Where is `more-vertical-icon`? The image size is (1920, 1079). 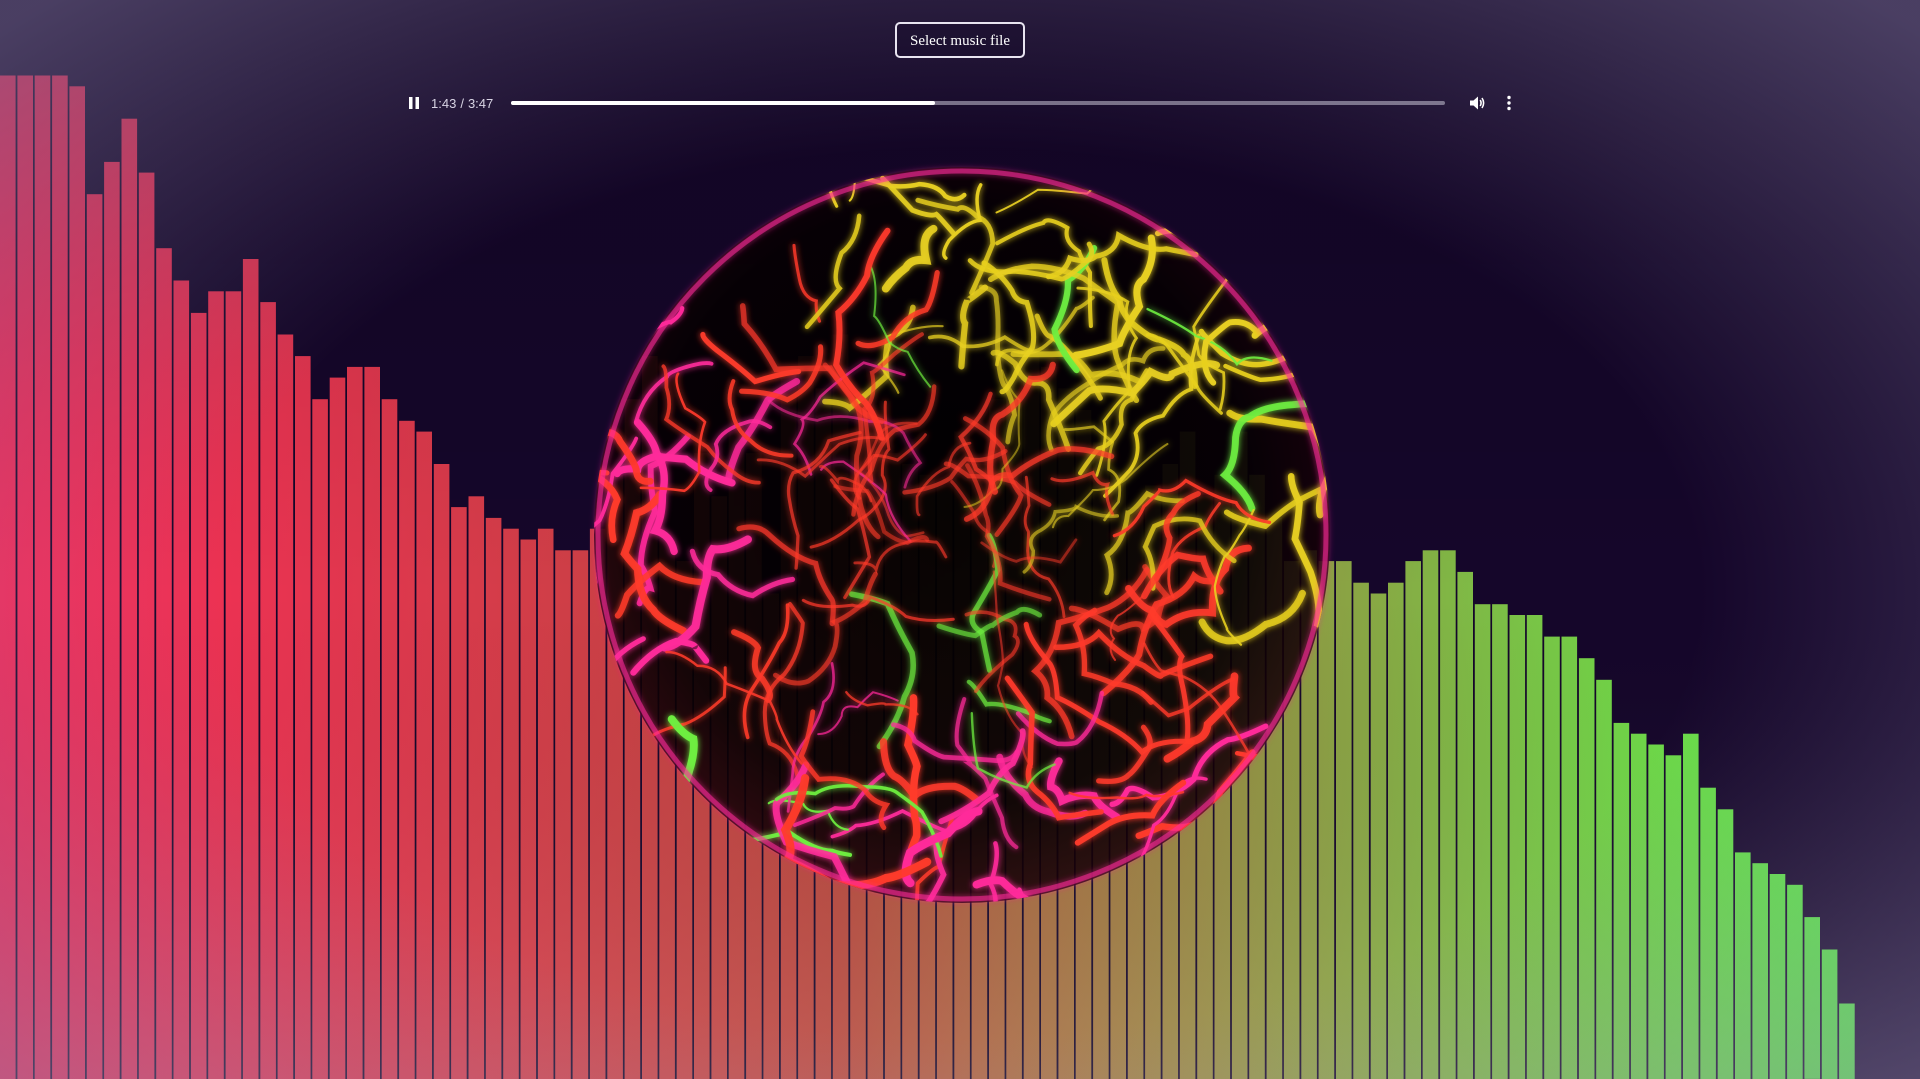
more-vertical-icon is located at coordinates (1509, 103).